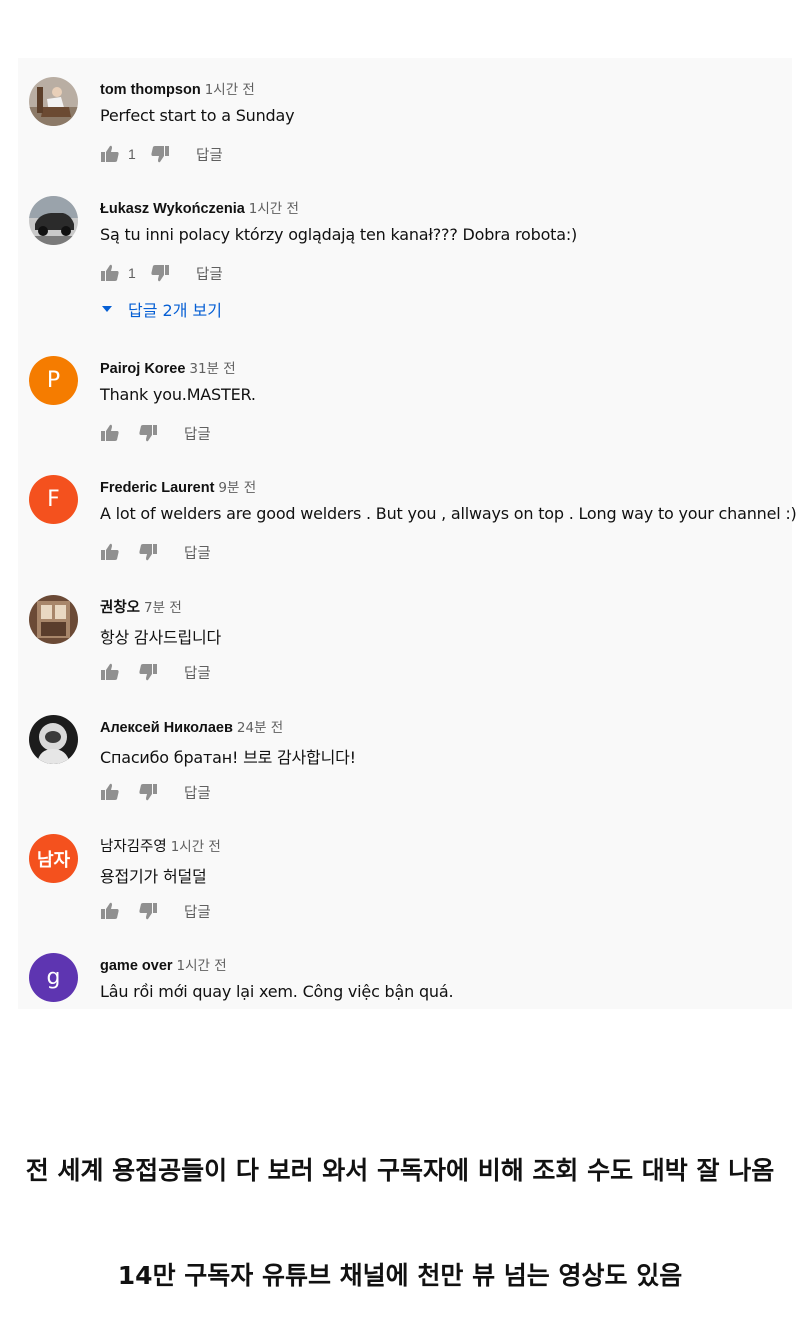 This screenshot has height=1317, width=800. I want to click on comment-text: 항상 감사드립니다, so click(161, 637).